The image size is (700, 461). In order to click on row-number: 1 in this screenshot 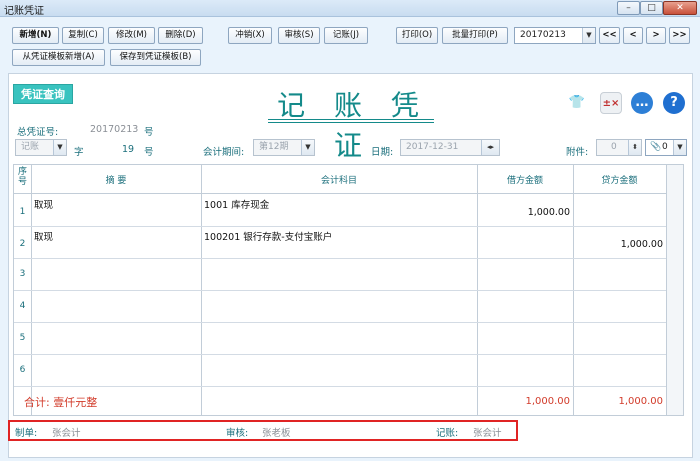, I will do `click(22, 212)`.